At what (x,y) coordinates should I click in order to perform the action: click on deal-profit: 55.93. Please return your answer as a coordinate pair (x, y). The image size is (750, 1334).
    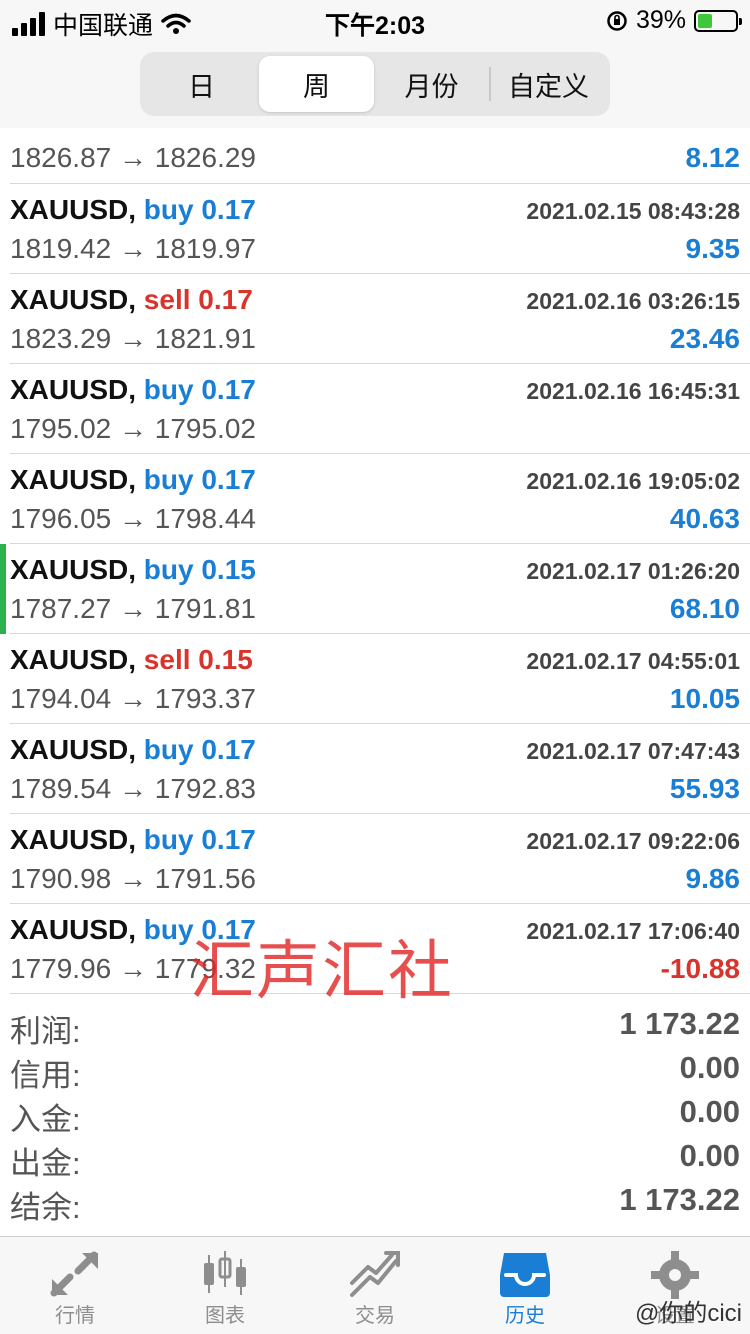
    Looking at the image, I should click on (704, 788).